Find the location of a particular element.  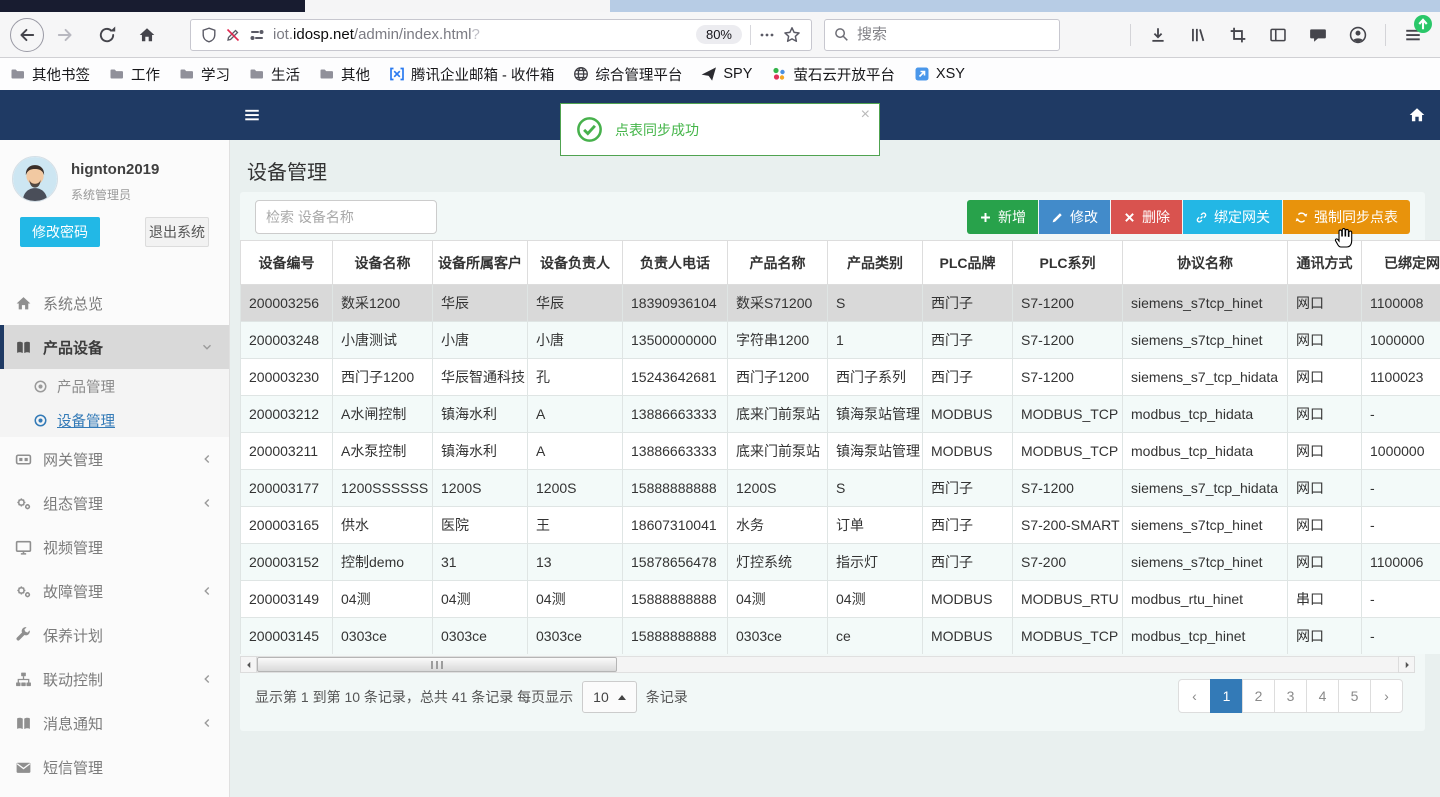

sidebar-item: 组态管理 is located at coordinates (114, 503).